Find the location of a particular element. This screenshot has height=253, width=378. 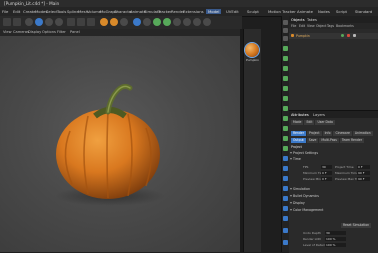

preview-min-field: 0 F is located at coordinates (326, 179).